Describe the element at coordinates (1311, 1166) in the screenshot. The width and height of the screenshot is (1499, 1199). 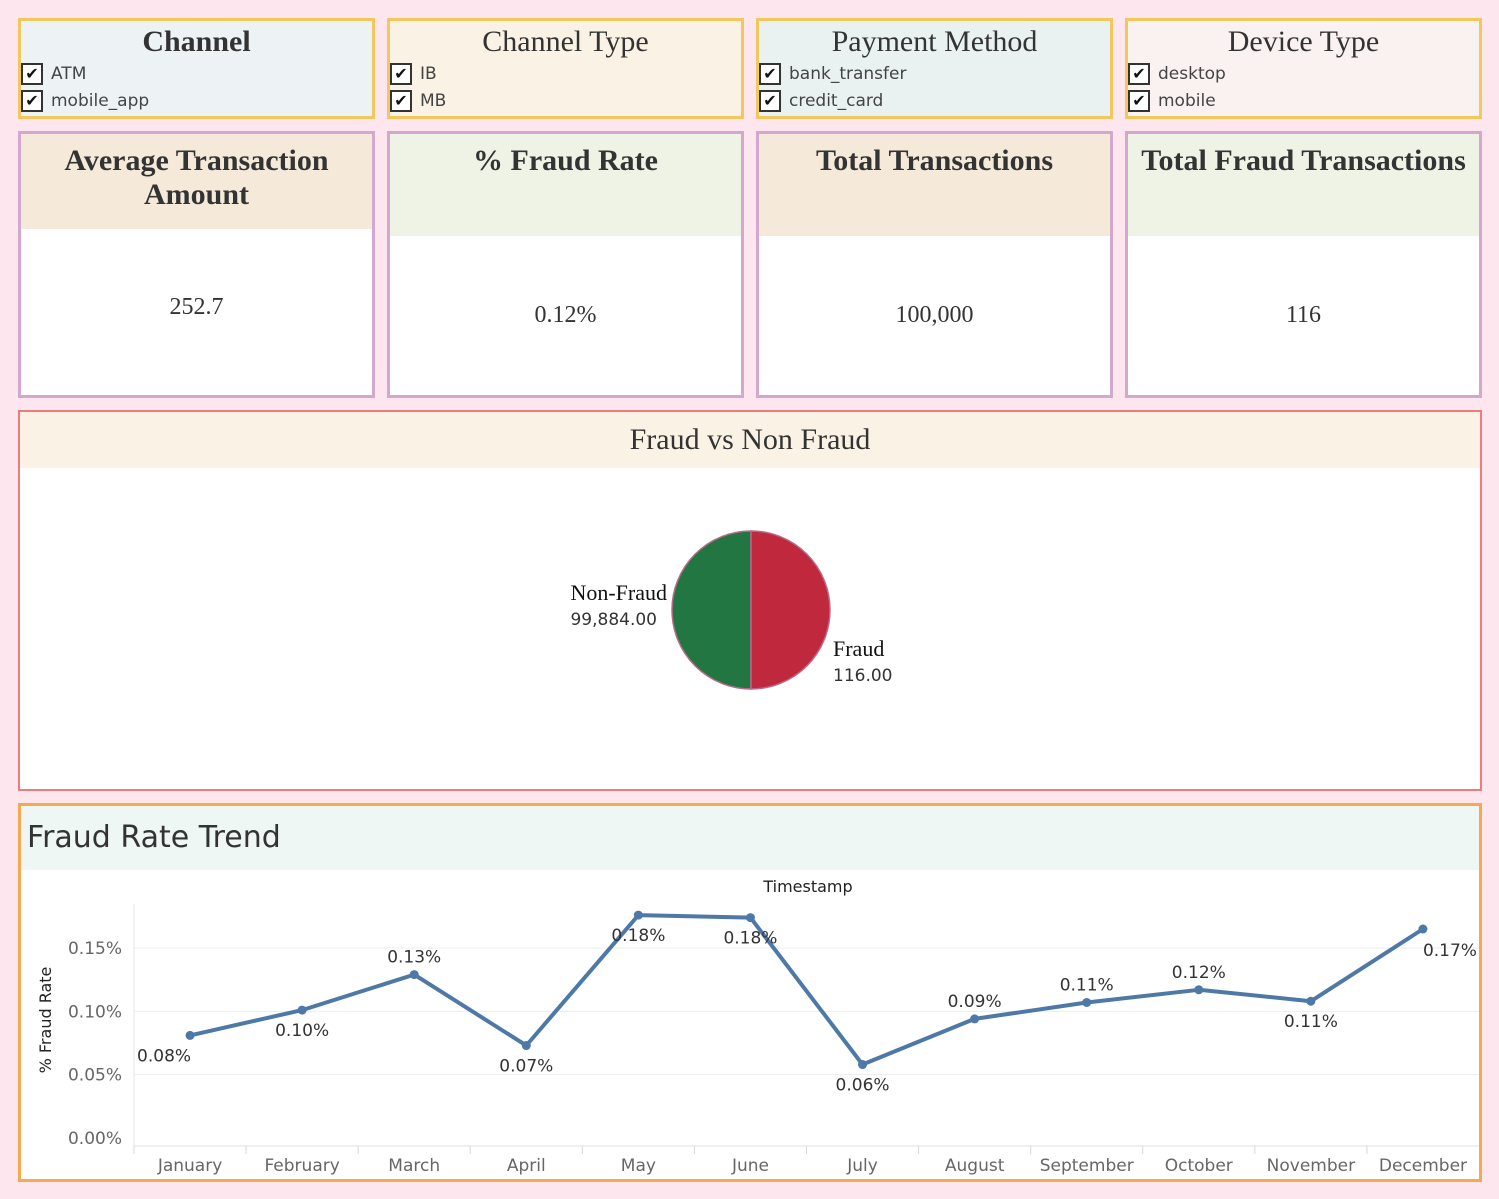
I see `x-tick-label: November` at that location.